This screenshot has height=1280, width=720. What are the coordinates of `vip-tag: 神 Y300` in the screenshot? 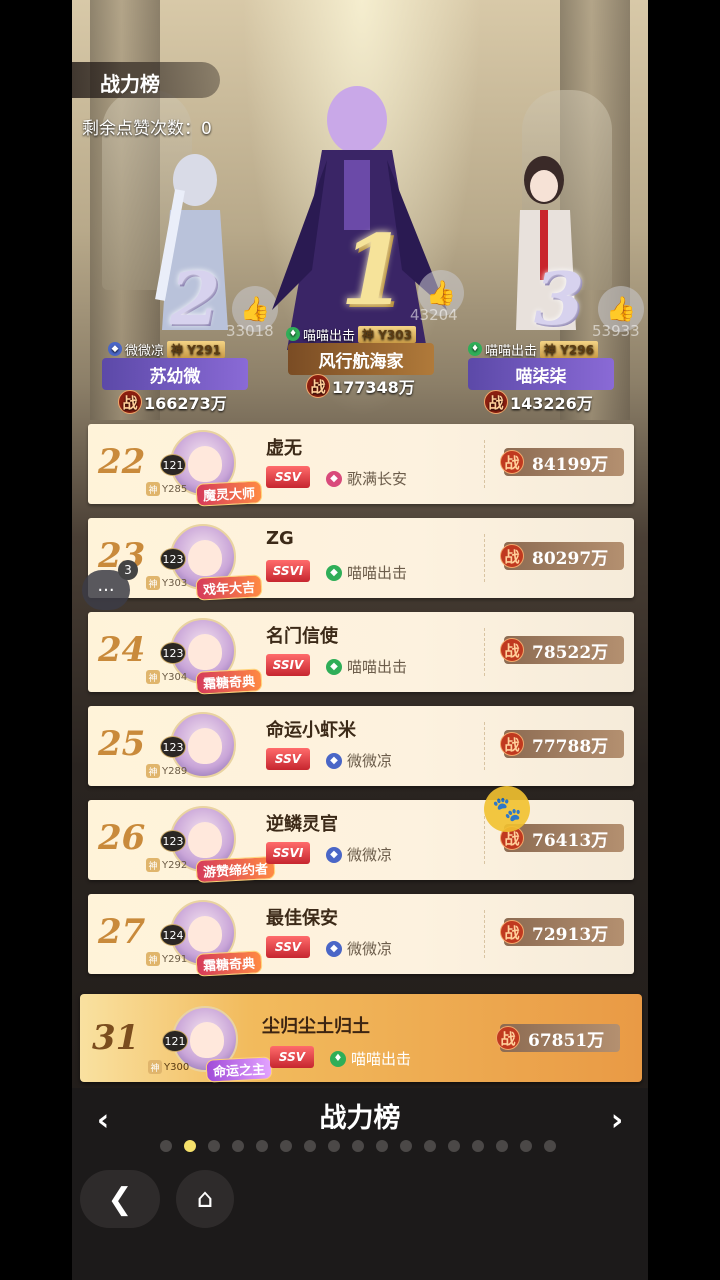 It's located at (168, 1067).